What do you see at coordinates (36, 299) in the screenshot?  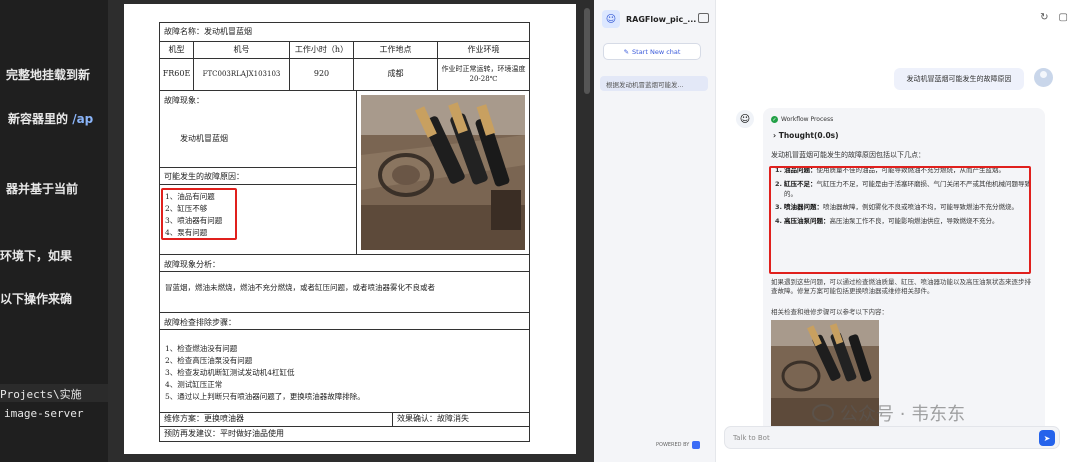 I see `editor-line: 以下操作来确` at bounding box center [36, 299].